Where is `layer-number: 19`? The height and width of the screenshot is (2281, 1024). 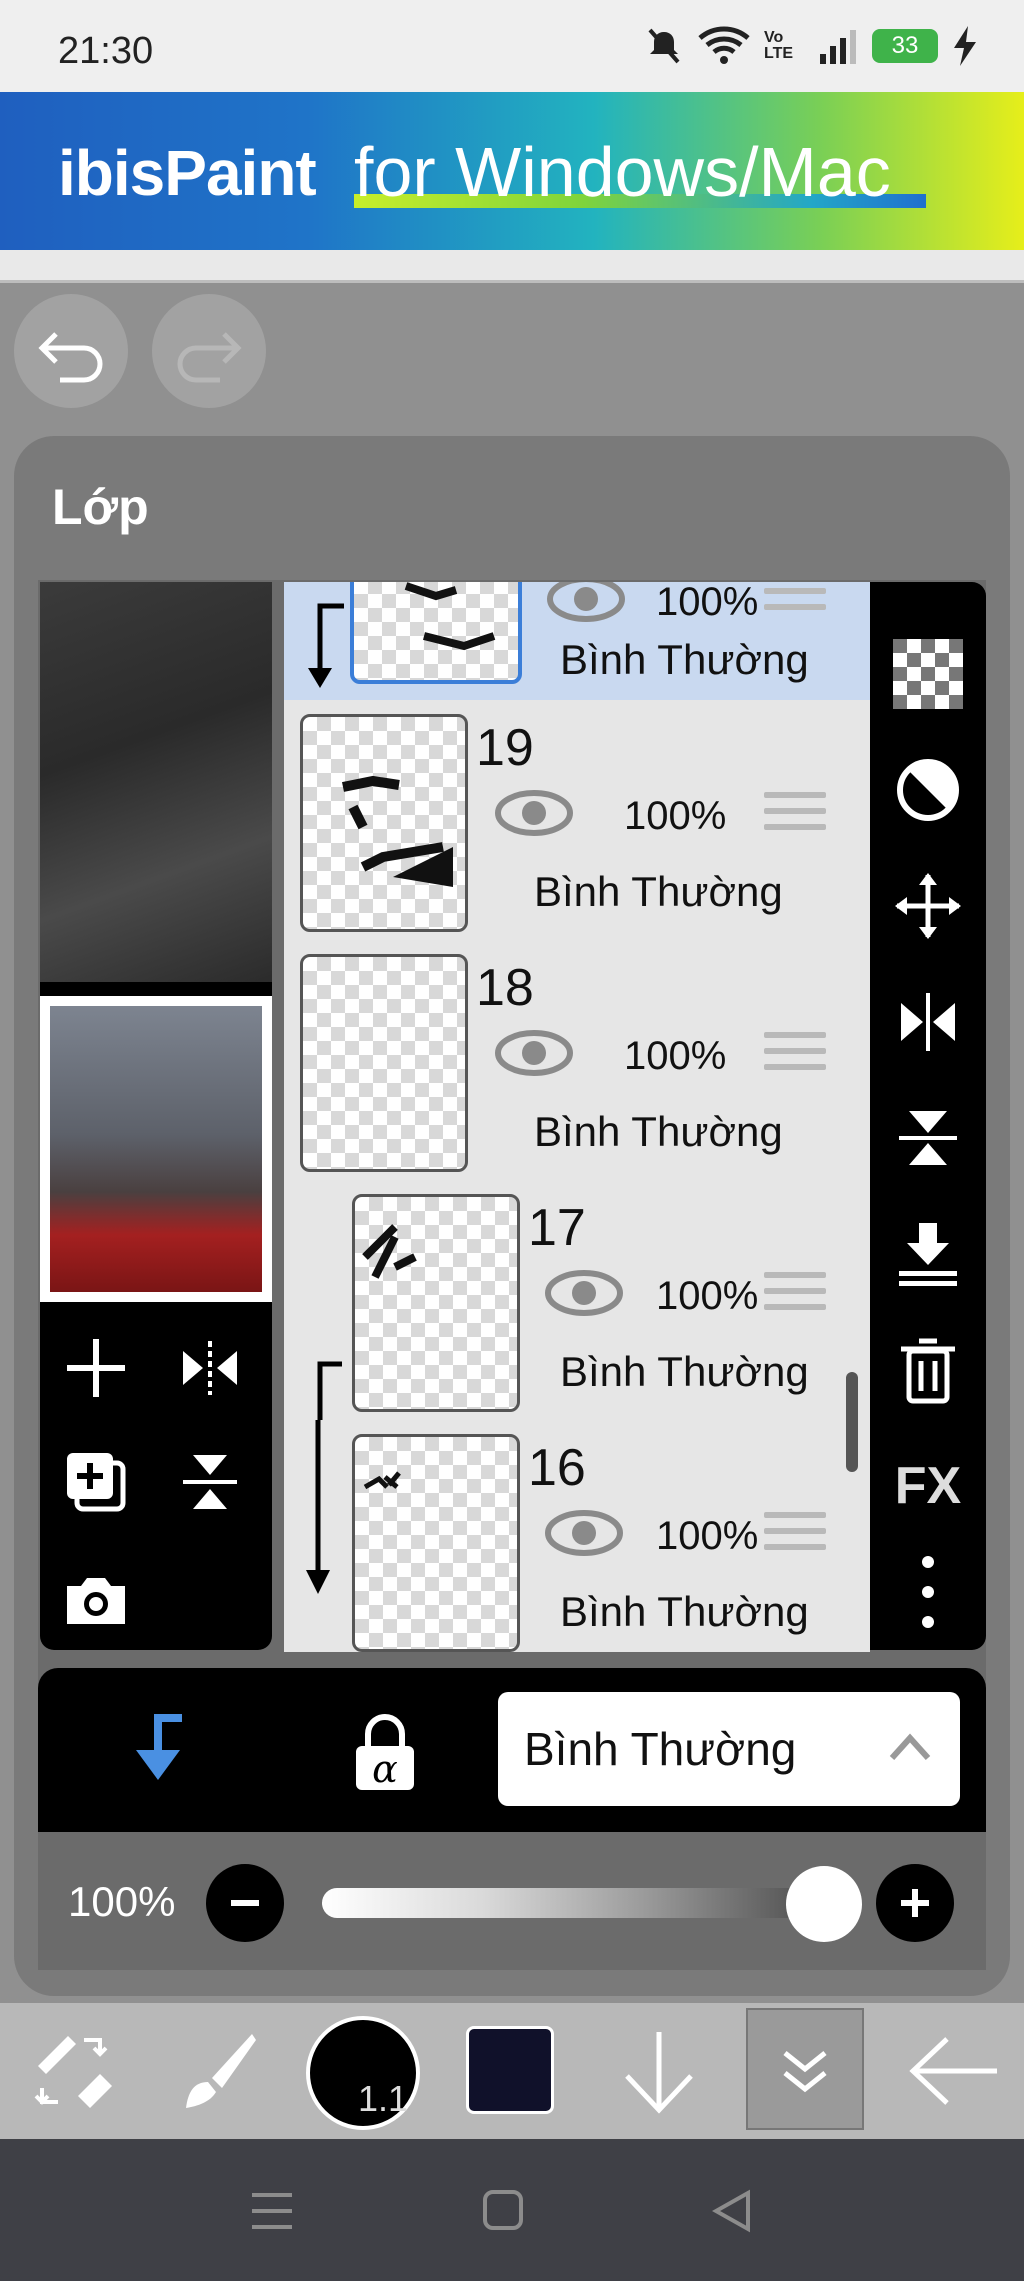 layer-number: 19 is located at coordinates (505, 748).